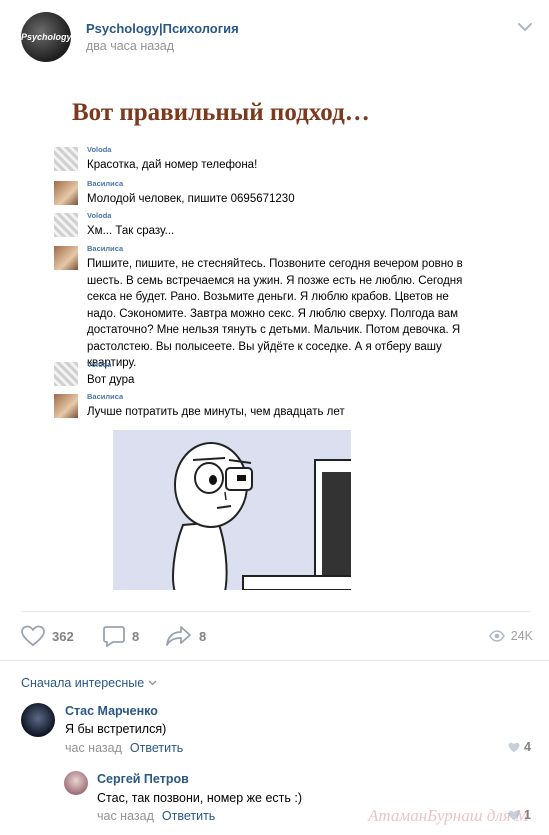 This screenshot has width=549, height=835. Describe the element at coordinates (496, 636) in the screenshot. I see `eye-icon` at that location.